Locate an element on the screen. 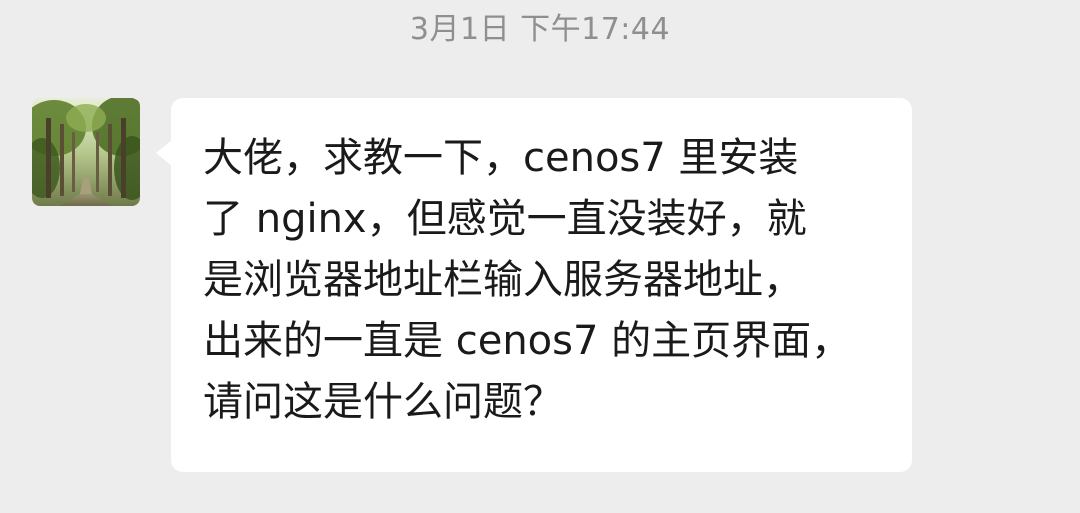 This screenshot has height=513, width=1080. avatar-forest-image is located at coordinates (86, 152).